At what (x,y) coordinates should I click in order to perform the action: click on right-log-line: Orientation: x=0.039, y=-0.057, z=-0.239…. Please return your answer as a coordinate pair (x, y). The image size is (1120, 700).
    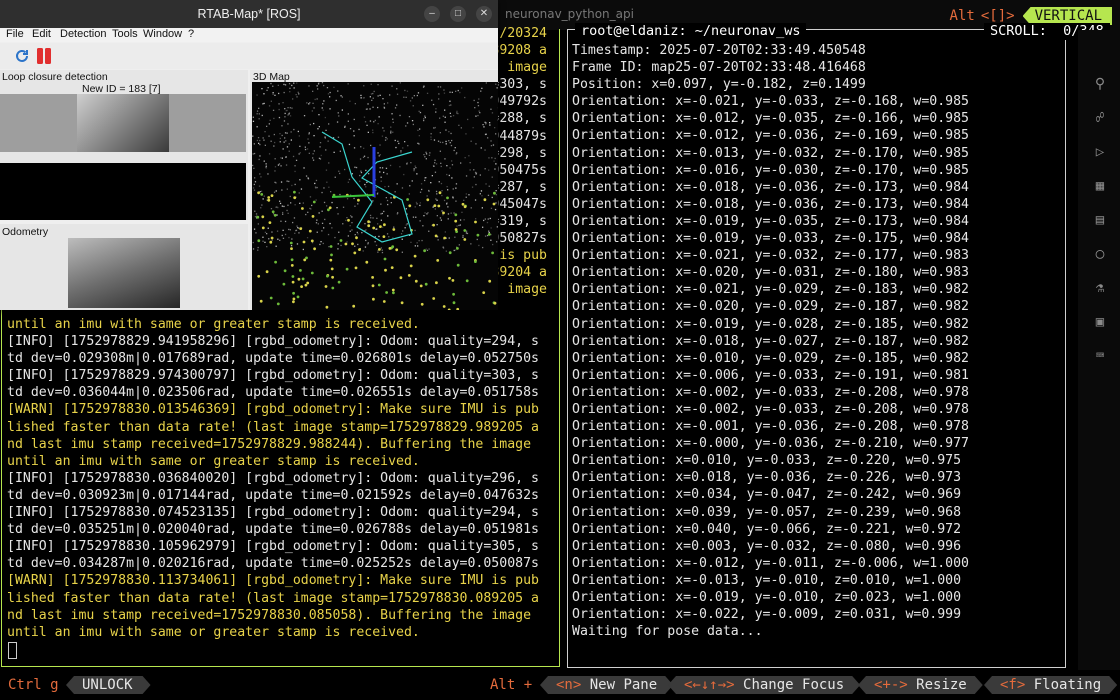
    Looking at the image, I should click on (767, 512).